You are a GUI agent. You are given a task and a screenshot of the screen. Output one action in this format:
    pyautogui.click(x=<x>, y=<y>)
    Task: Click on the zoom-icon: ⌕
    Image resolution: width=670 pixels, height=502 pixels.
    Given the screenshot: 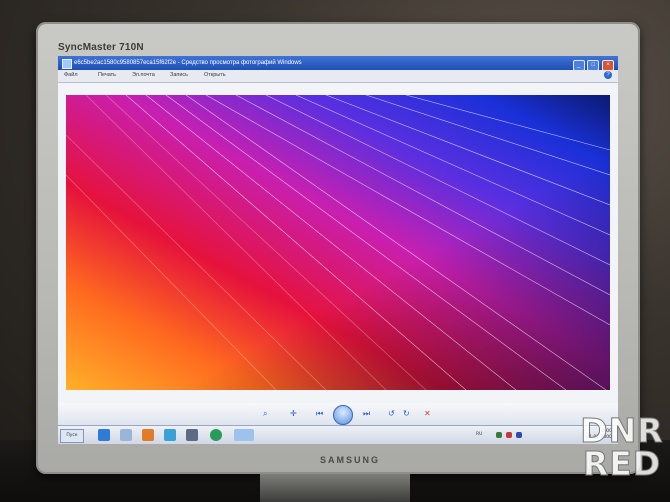 What is the action you would take?
    pyautogui.click(x=265, y=414)
    